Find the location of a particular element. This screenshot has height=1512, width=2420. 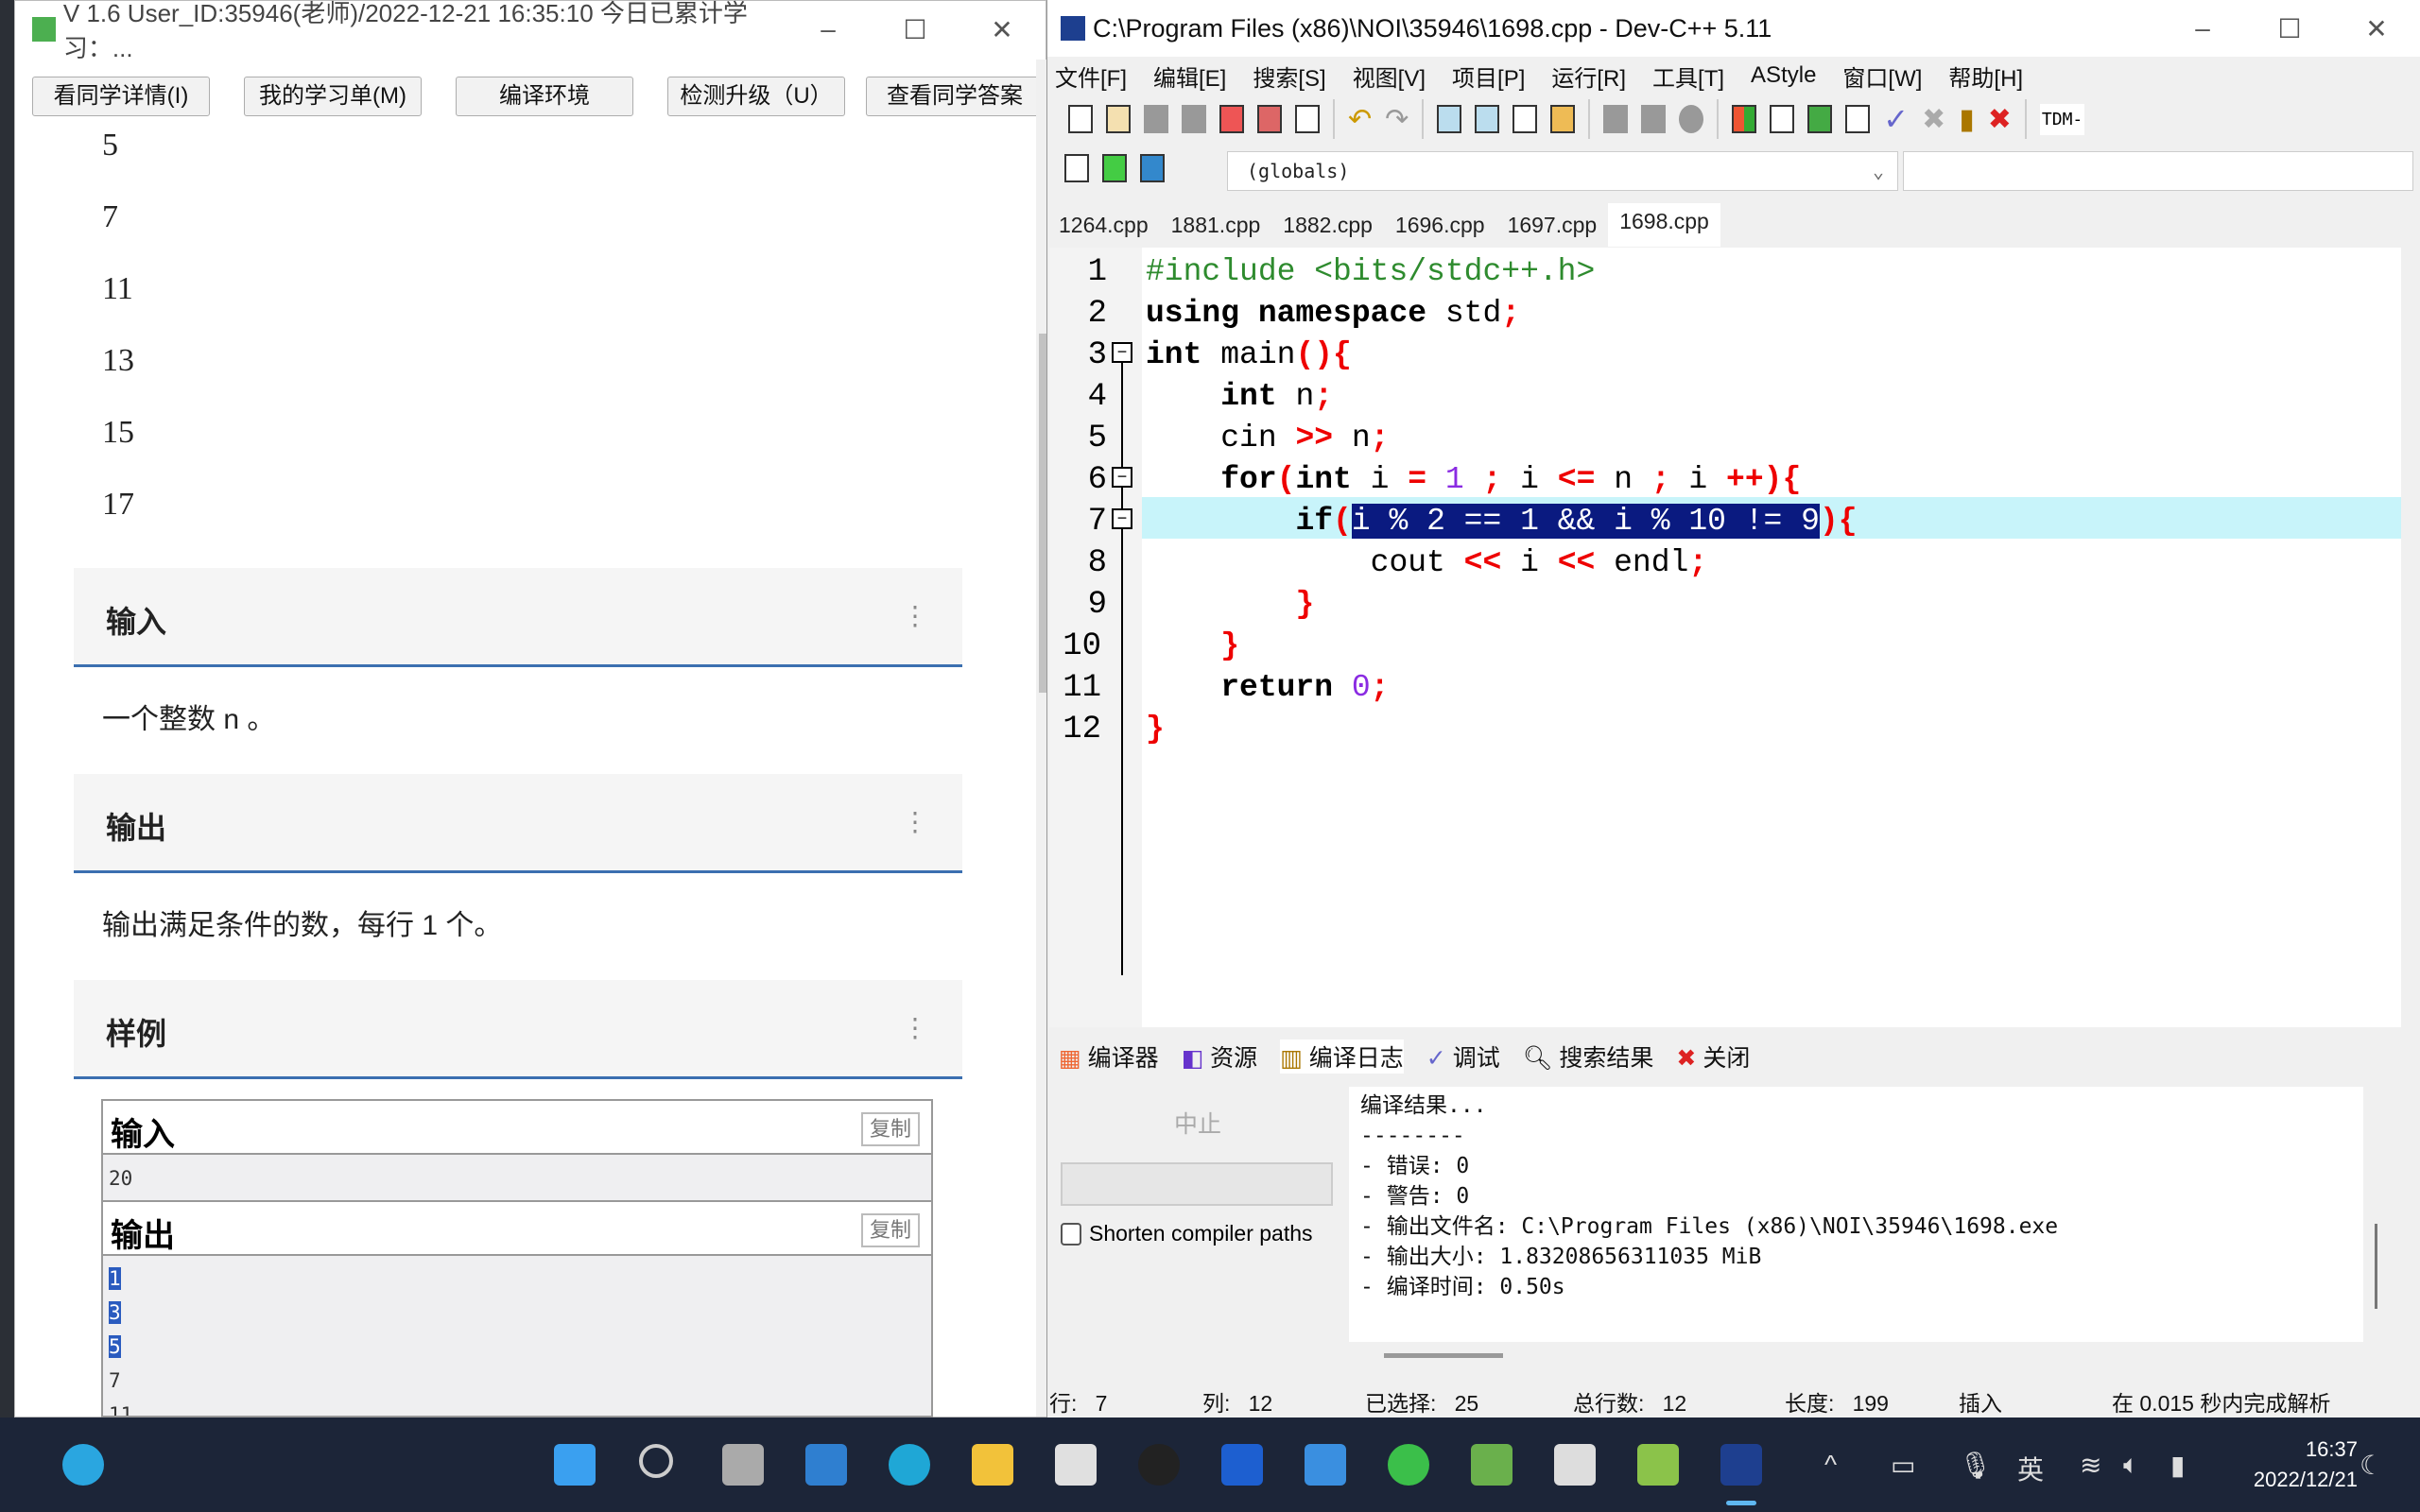

pdf-reader-icon is located at coordinates (1076, 1465).